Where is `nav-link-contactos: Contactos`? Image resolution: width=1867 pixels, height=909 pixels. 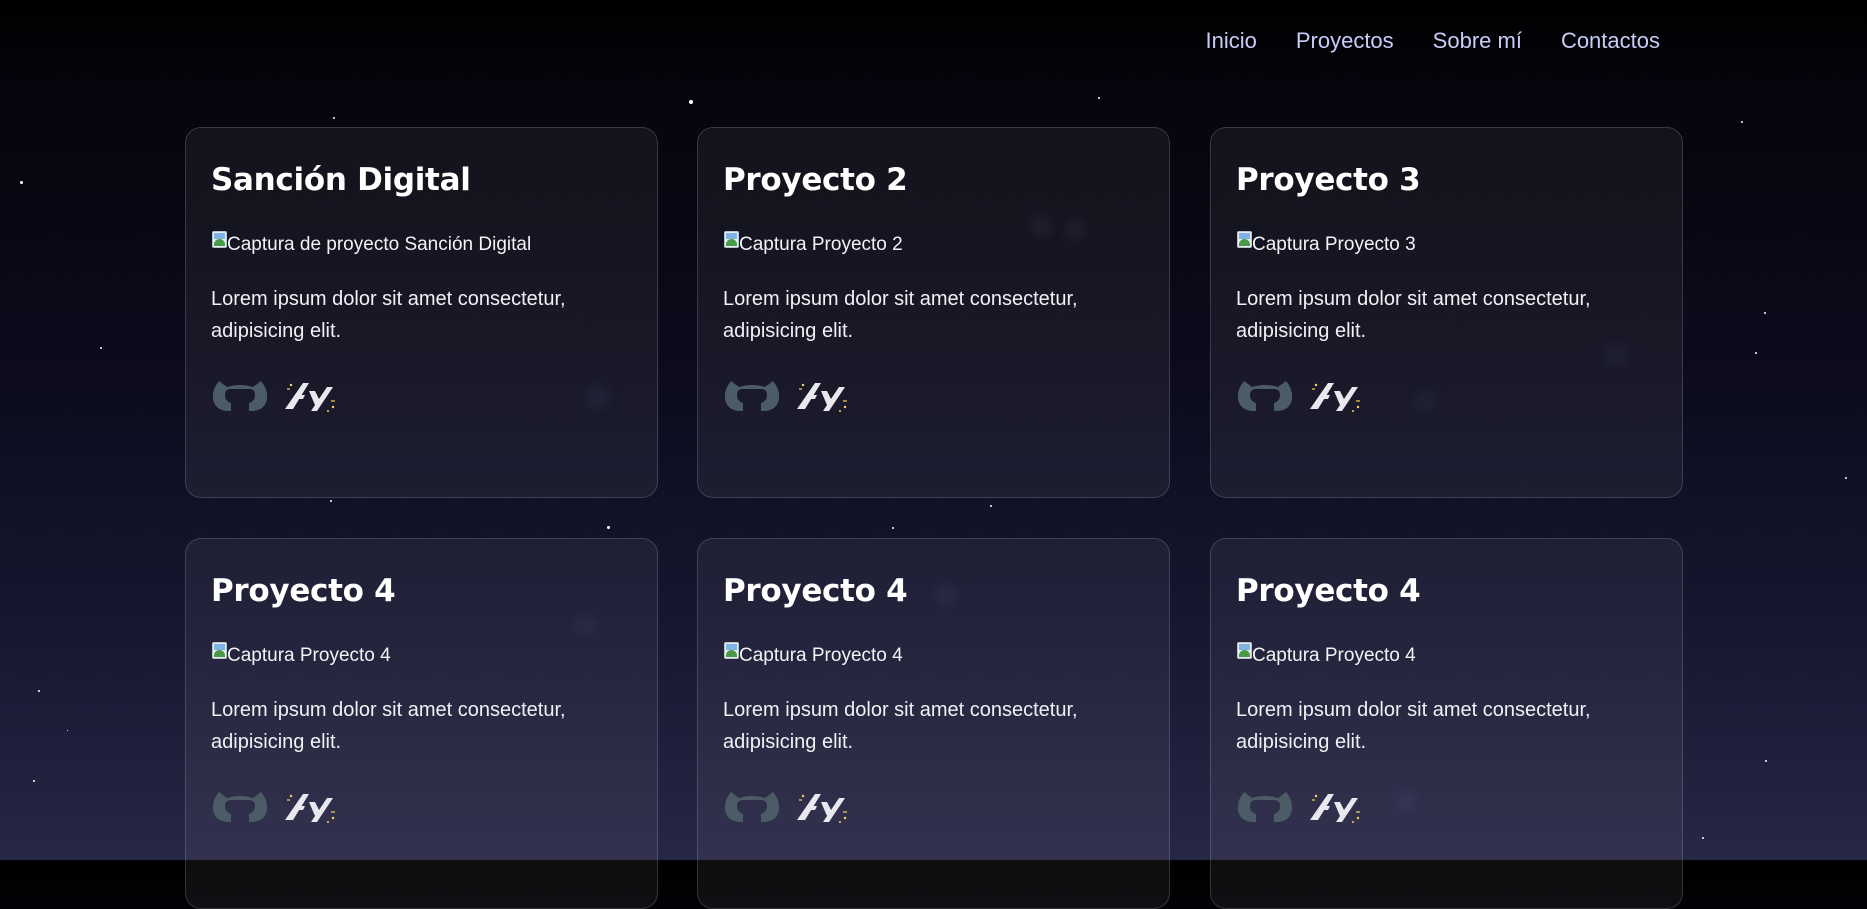 nav-link-contactos: Contactos is located at coordinates (1610, 41).